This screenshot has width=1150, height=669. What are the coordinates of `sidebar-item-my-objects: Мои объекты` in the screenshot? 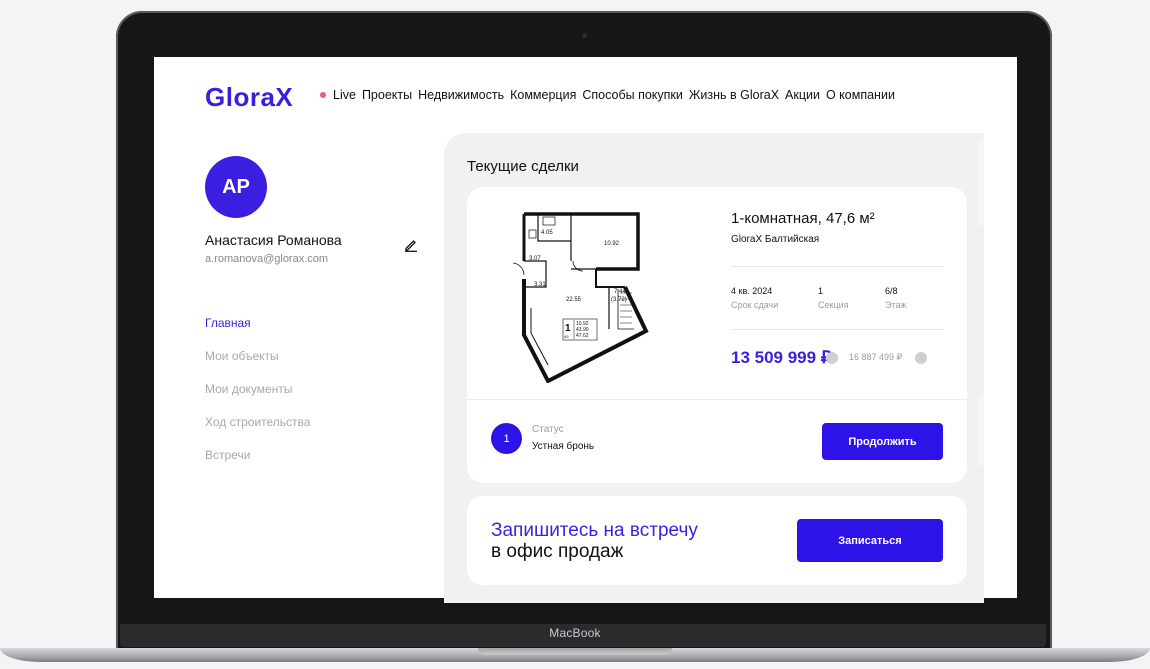 It's located at (257, 365).